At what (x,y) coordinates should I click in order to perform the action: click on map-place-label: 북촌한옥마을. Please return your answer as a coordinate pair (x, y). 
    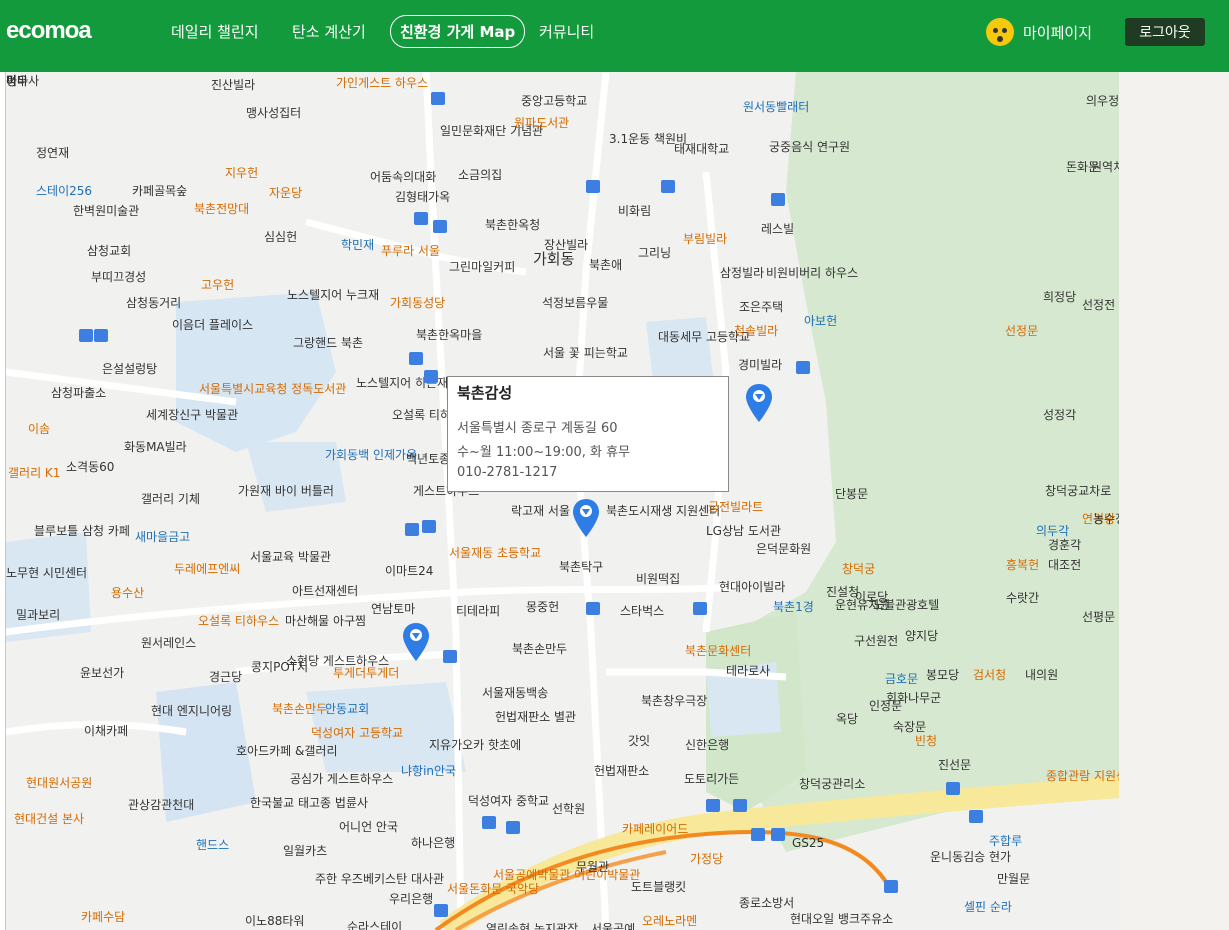
    Looking at the image, I should click on (449, 334).